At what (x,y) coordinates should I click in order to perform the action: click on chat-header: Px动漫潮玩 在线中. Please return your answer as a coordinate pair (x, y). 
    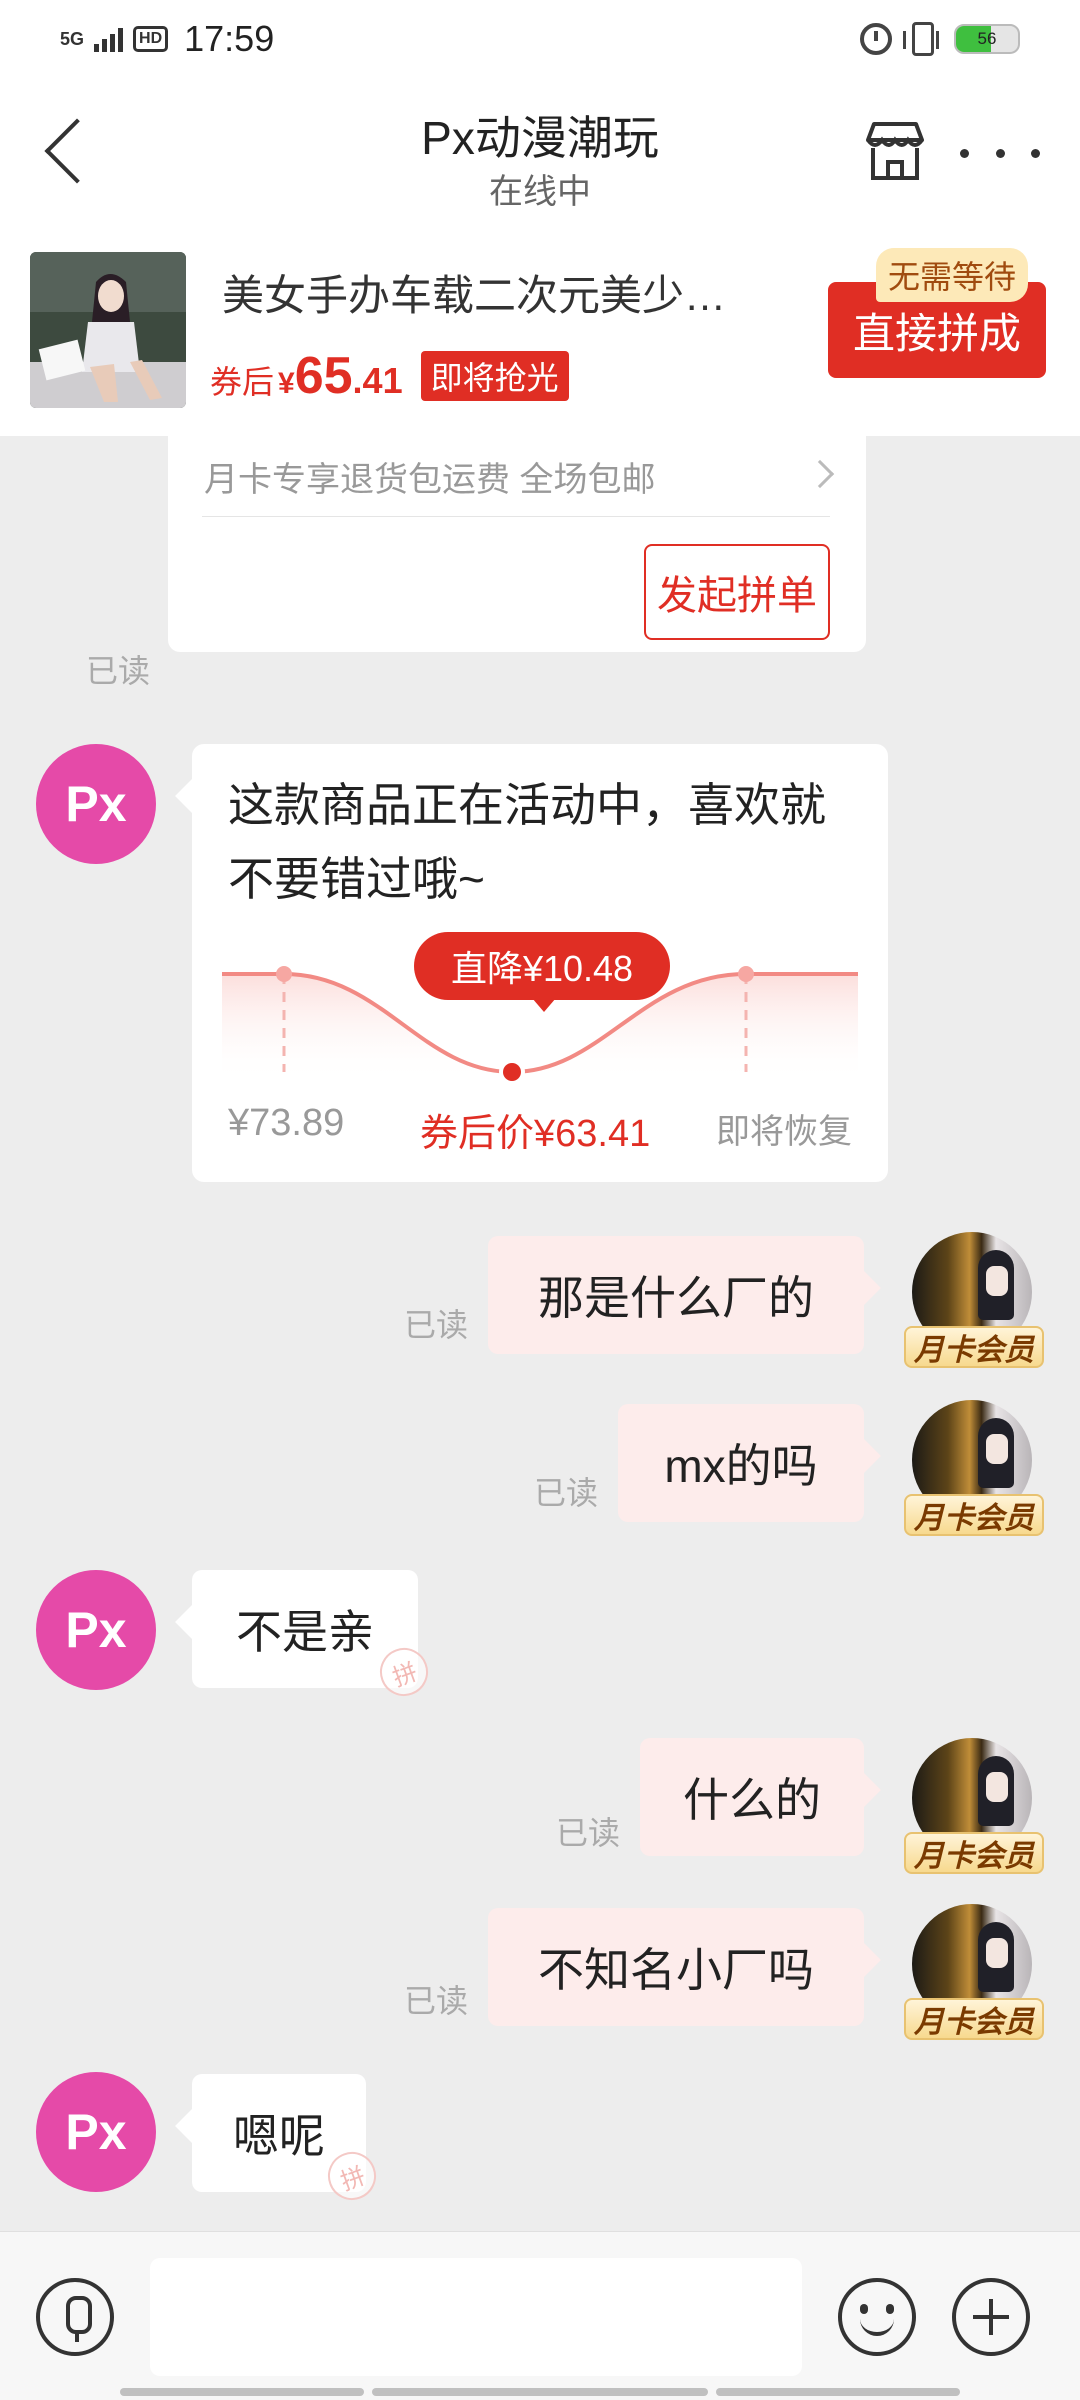
    Looking at the image, I should click on (540, 150).